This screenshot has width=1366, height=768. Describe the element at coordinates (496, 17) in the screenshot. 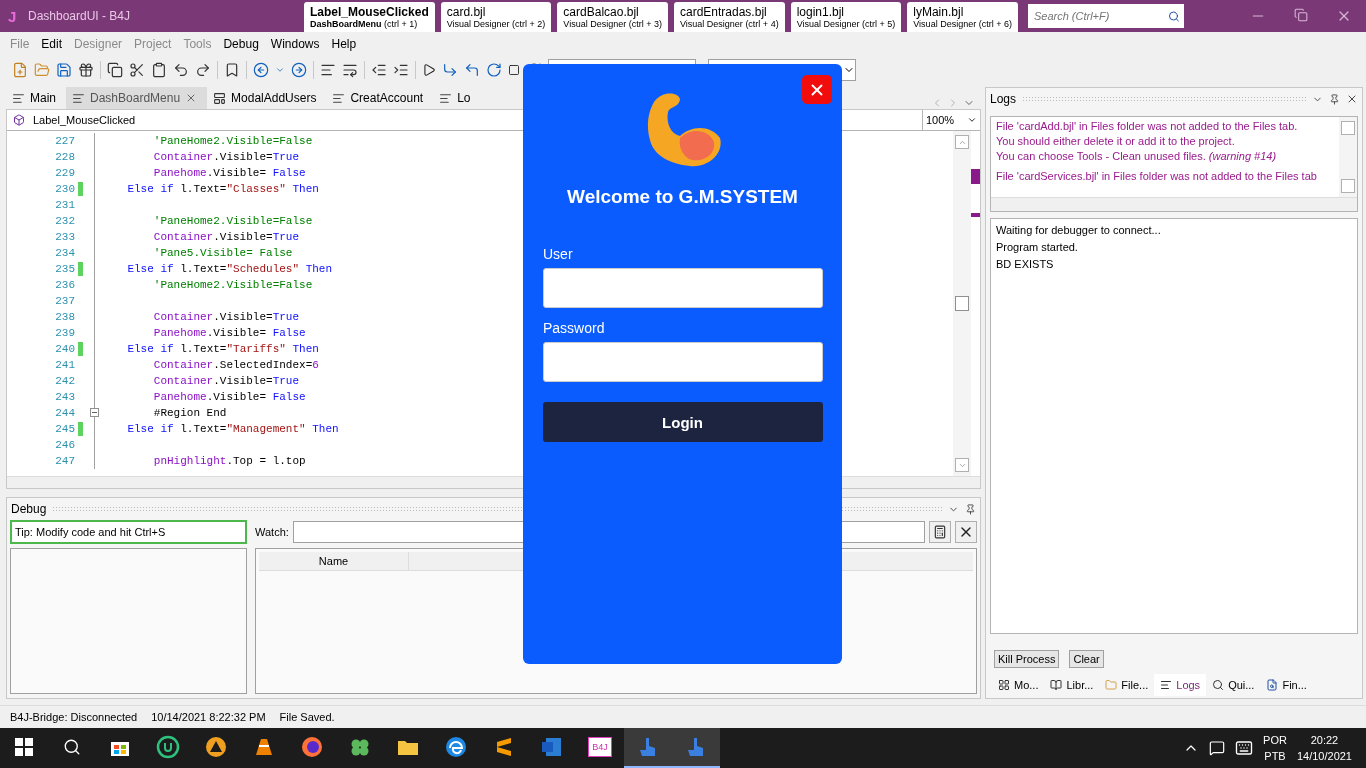

I see `file-tab: card.bjl Visual Designer (ctrl + 2)` at that location.